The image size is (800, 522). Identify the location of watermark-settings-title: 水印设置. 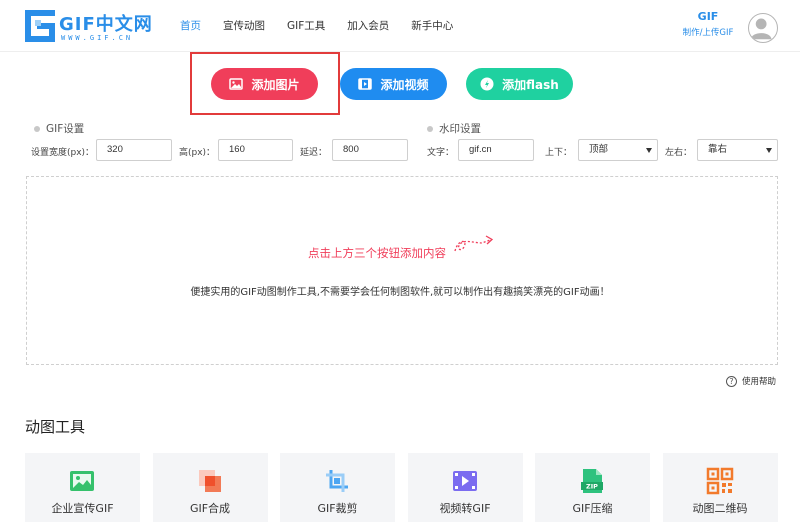
(454, 128).